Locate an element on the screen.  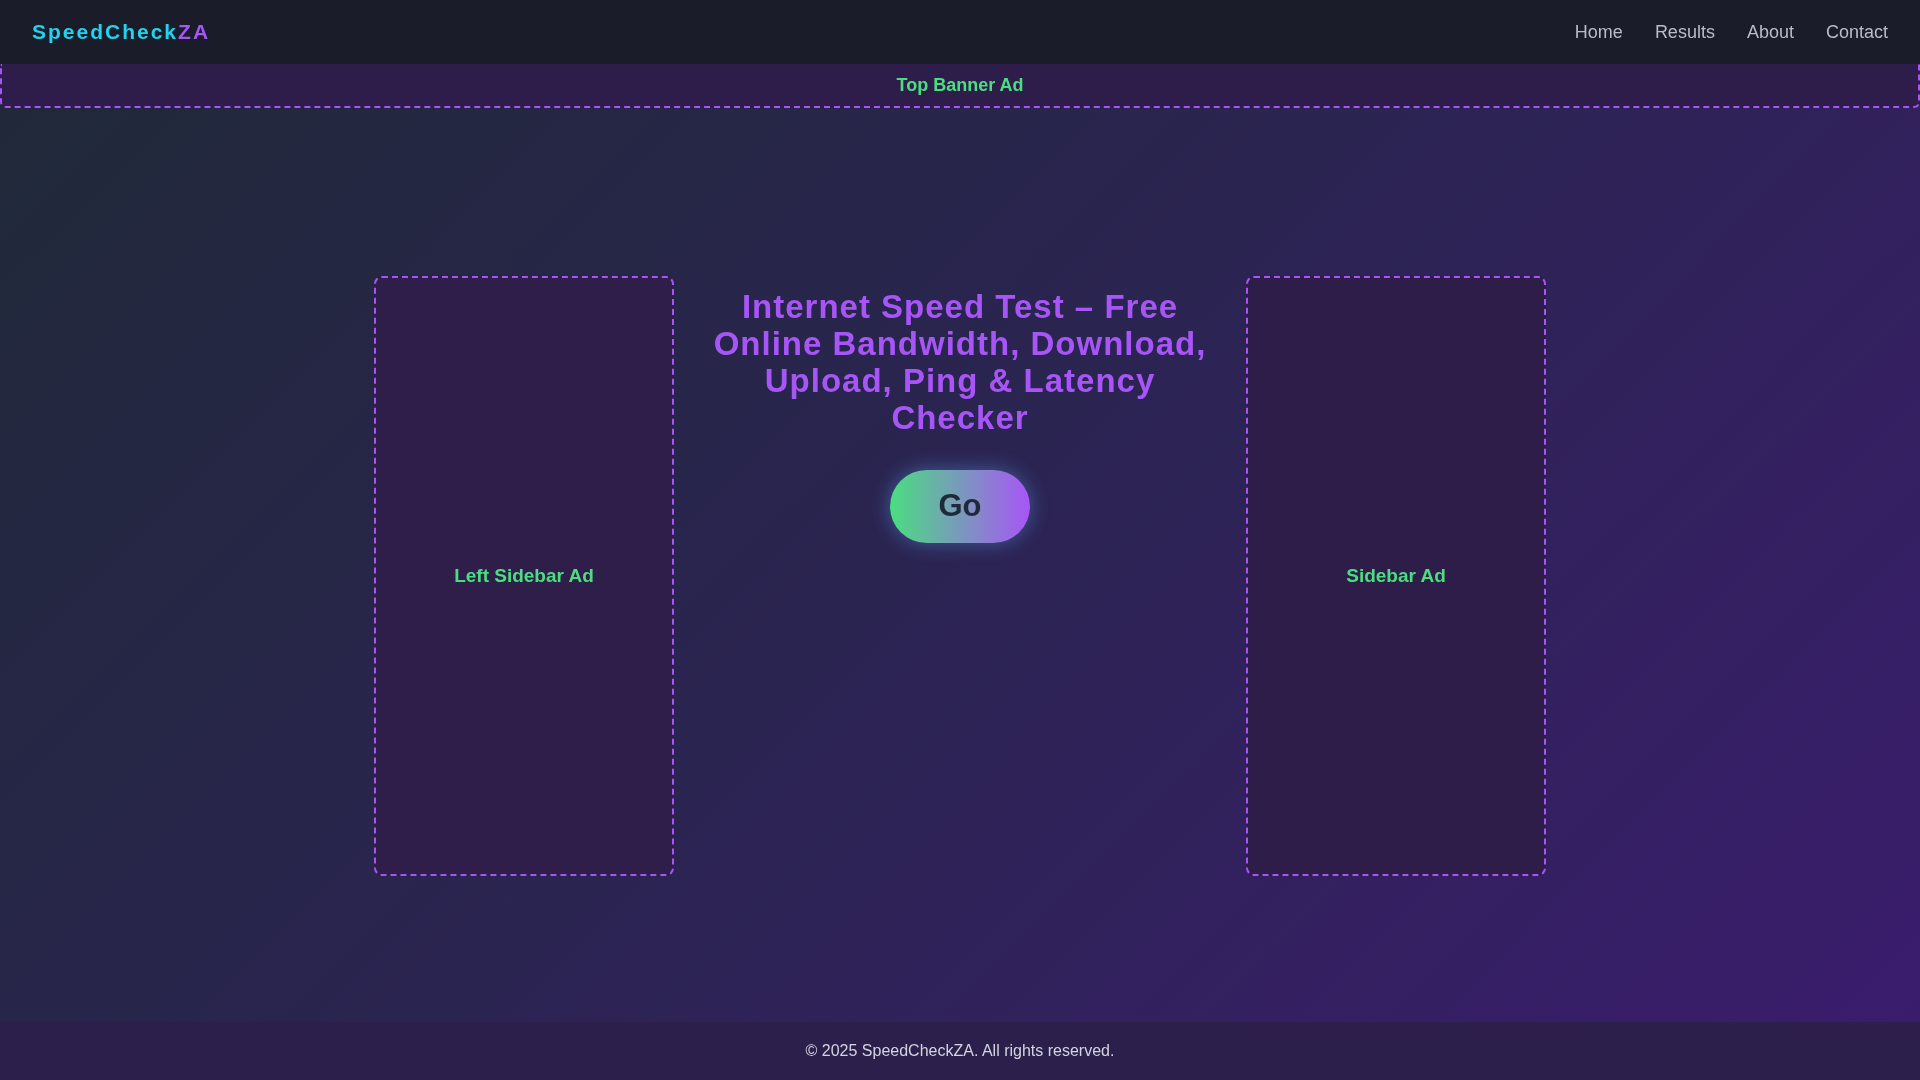
nav-link: Home is located at coordinates (1598, 32).